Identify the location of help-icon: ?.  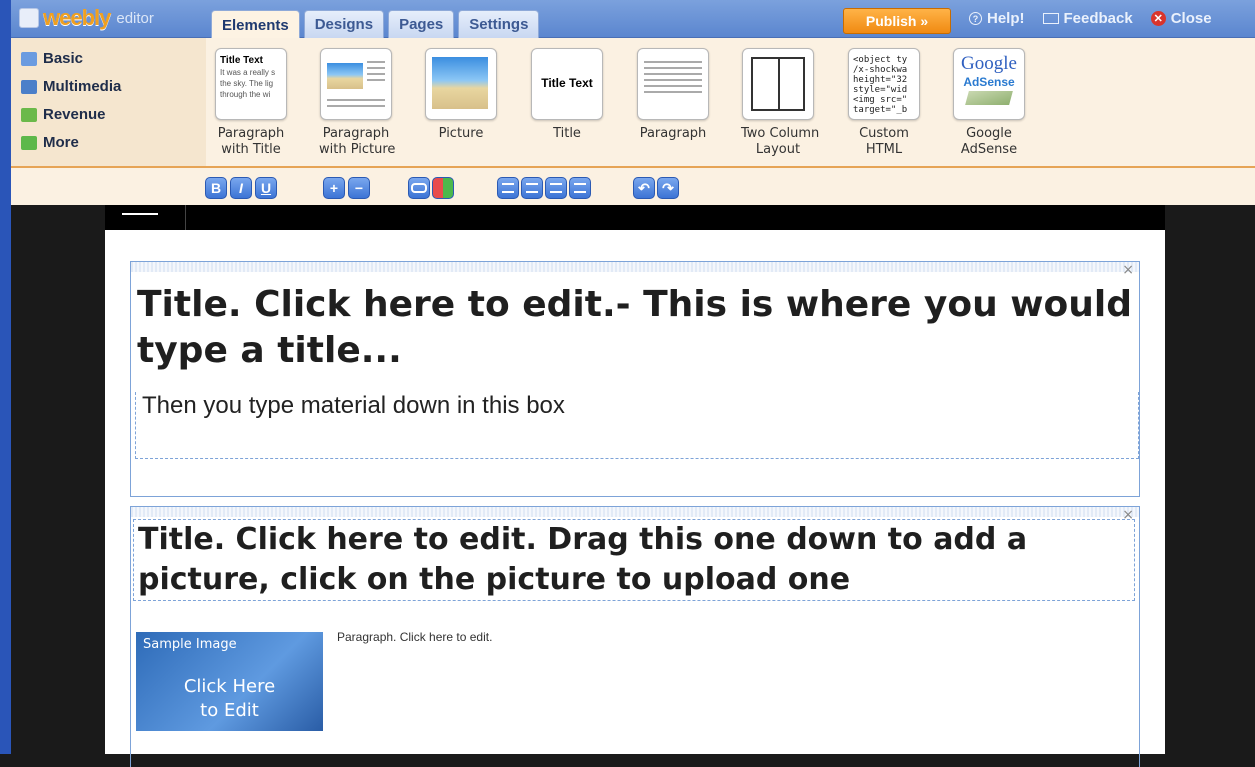
(975, 18).